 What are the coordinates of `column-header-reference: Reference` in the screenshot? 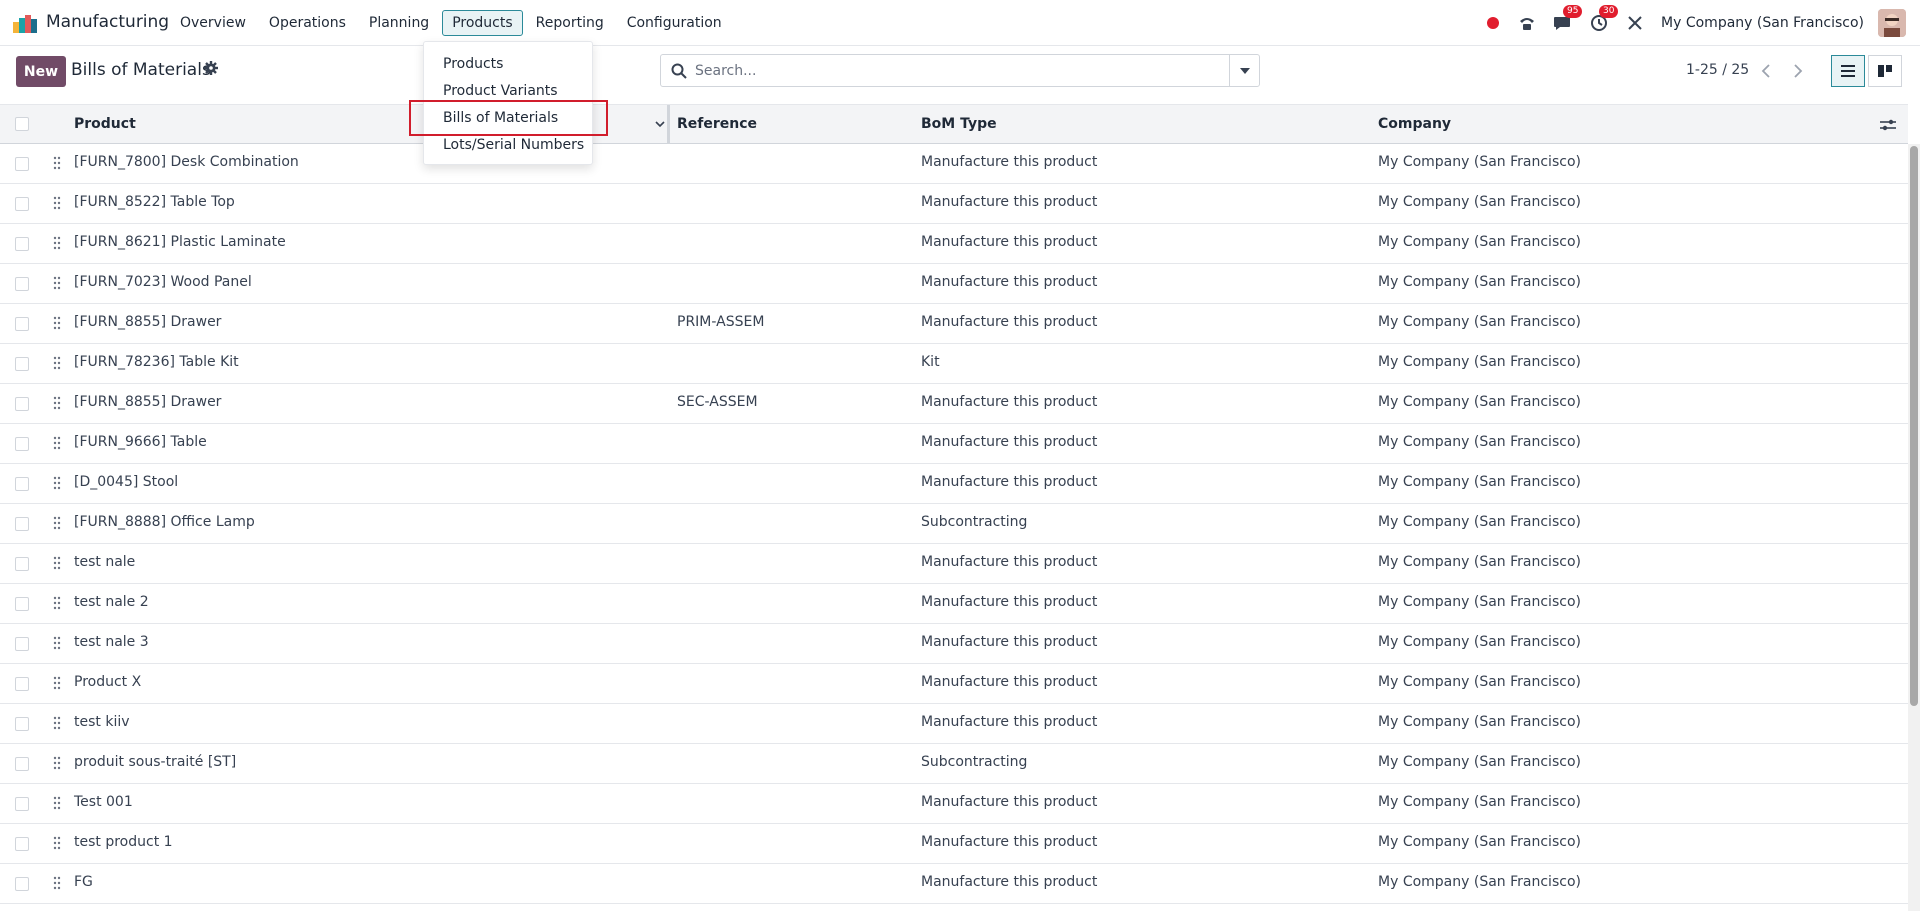 It's located at (717, 124).